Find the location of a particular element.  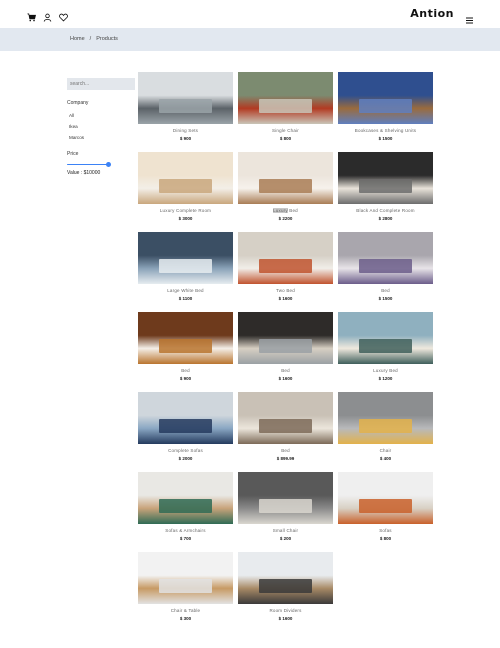

breadcrumb-home-link: Home is located at coordinates (77, 39).